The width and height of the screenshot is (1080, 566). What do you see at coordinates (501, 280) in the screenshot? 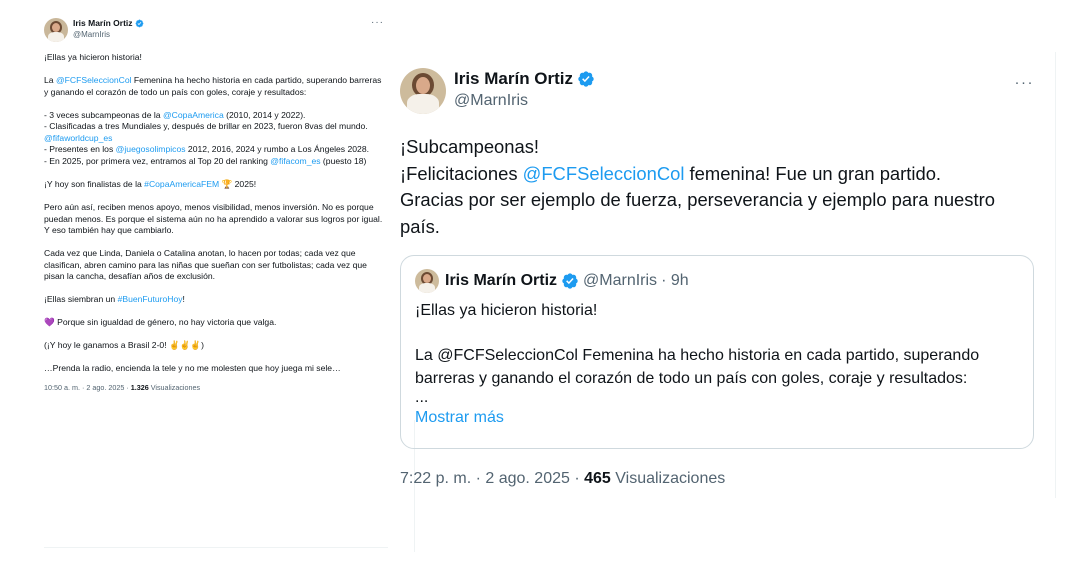
I see `quoted-author-name: Iris Marín Ortiz` at bounding box center [501, 280].